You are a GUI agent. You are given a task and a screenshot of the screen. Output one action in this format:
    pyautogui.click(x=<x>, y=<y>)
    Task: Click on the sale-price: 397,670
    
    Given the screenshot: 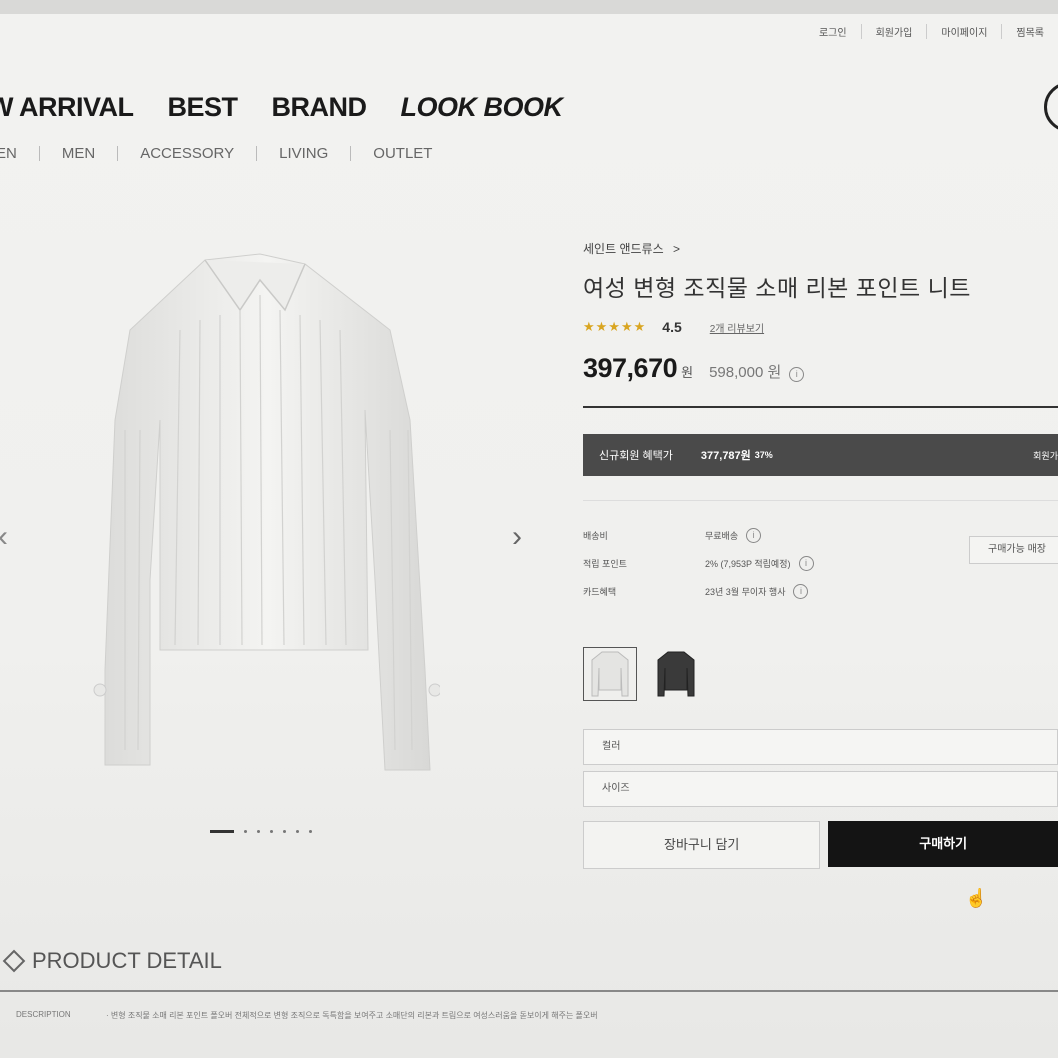 What is the action you would take?
    pyautogui.click(x=630, y=368)
    